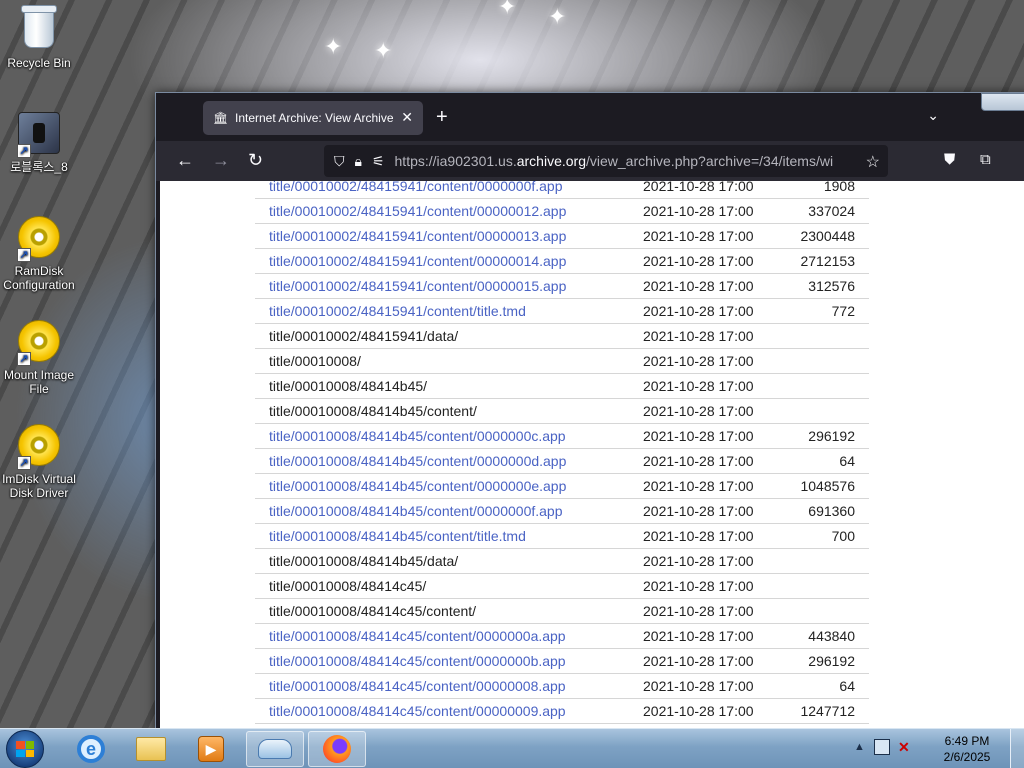 The height and width of the screenshot is (768, 1024). I want to click on archive-favicon-icon: 🏛, so click(221, 118).